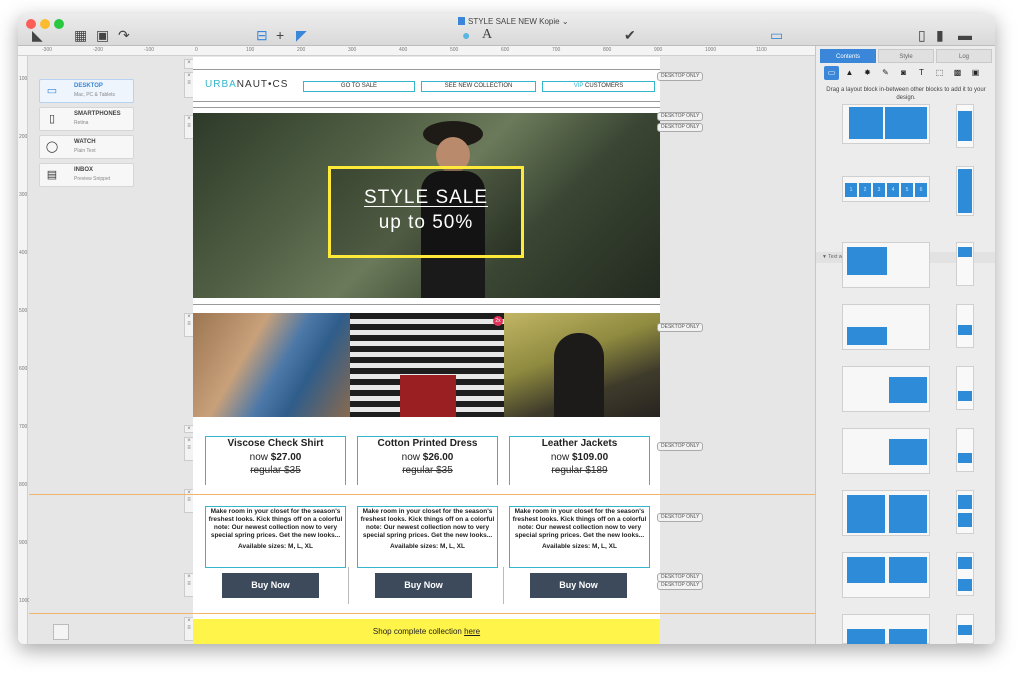 Image resolution: width=1024 pixels, height=686 pixels. I want to click on ruler-tick: 100, so click(250, 50).